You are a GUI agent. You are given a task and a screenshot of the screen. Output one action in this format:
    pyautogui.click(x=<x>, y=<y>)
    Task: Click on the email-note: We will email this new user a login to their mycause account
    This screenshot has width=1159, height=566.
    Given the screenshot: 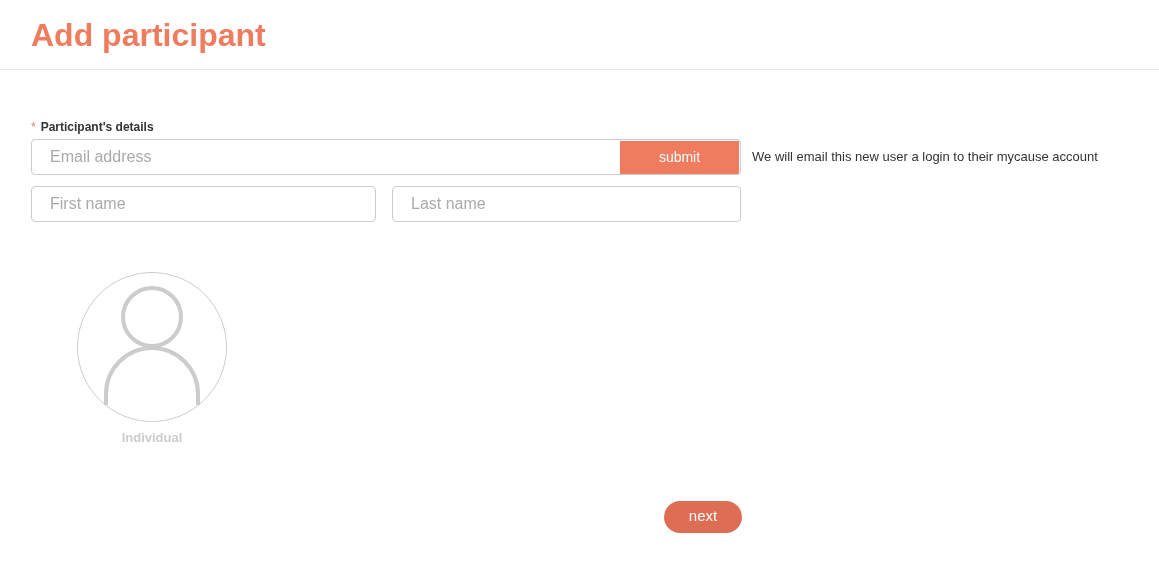 What is the action you would take?
    pyautogui.click(x=925, y=157)
    